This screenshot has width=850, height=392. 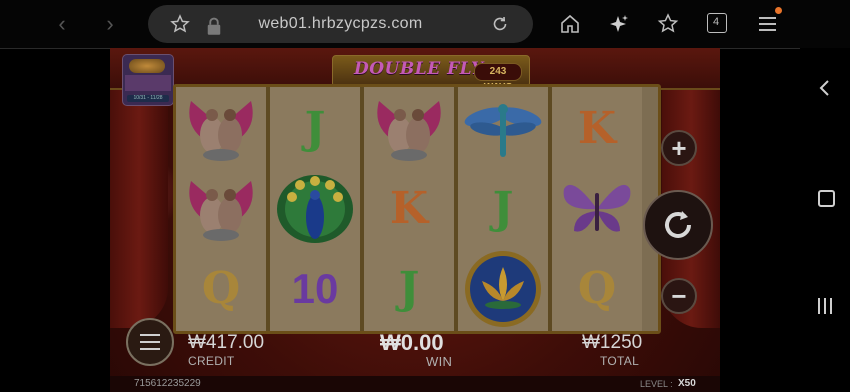 What do you see at coordinates (768, 24) in the screenshot?
I see `menu-icon` at bounding box center [768, 24].